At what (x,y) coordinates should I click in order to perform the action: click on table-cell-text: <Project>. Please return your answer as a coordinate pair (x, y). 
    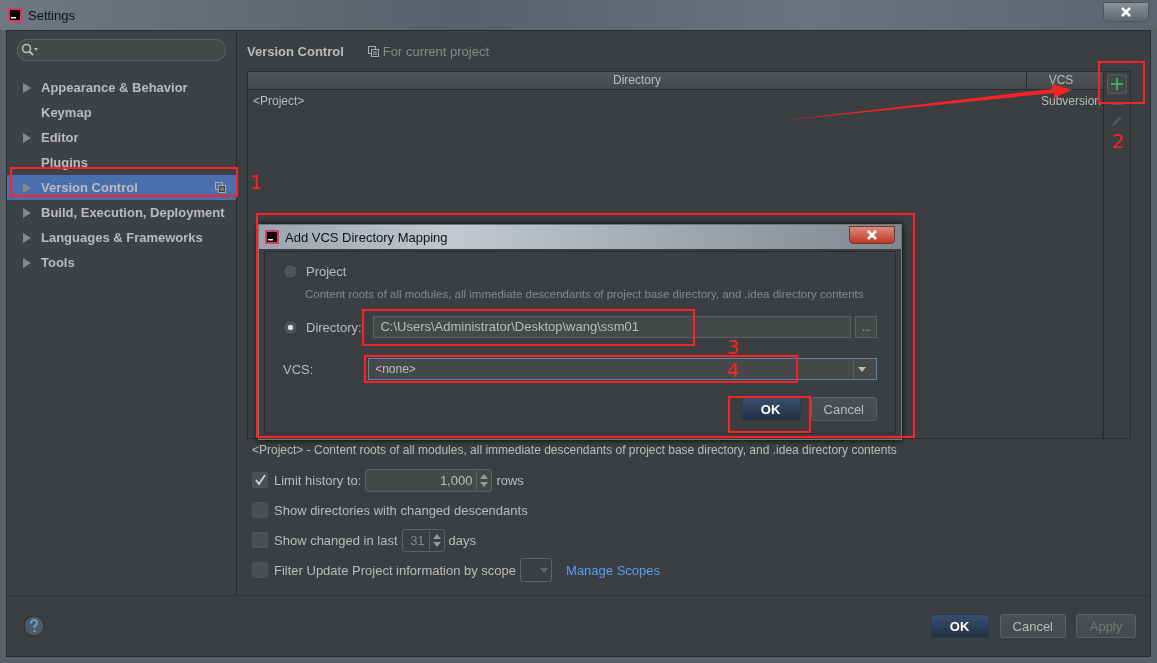
    Looking at the image, I should click on (279, 101).